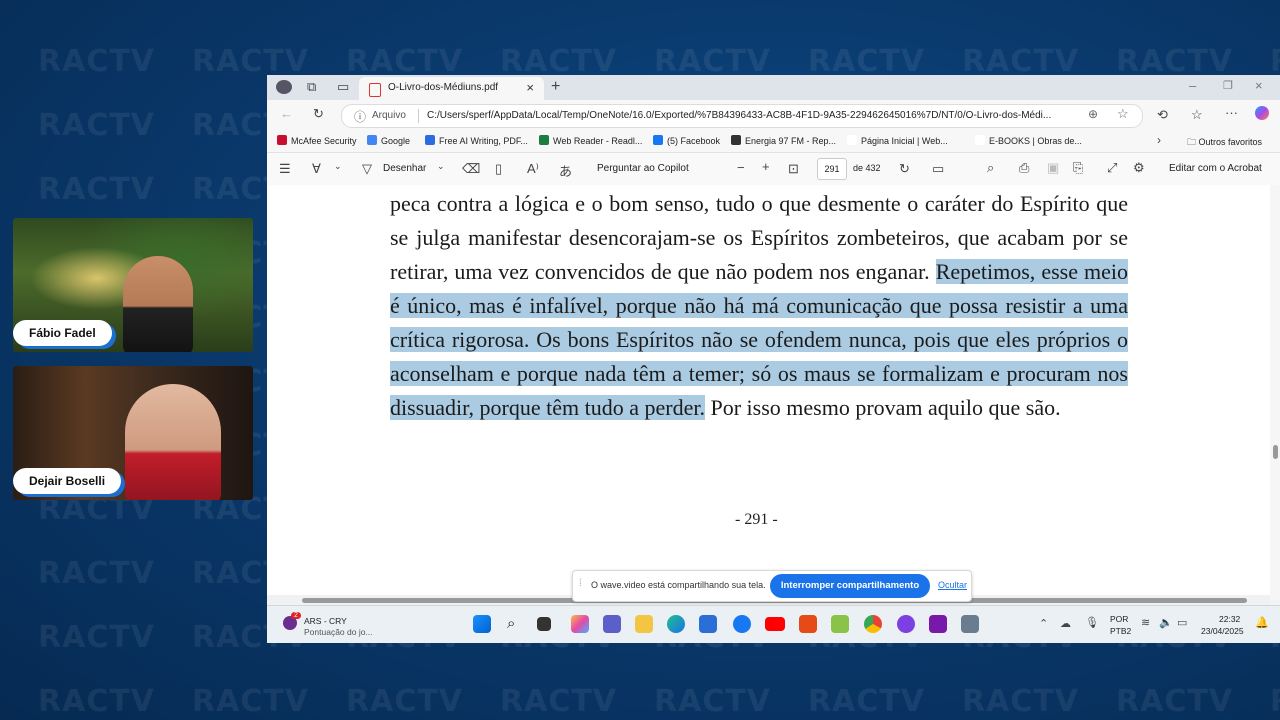  What do you see at coordinates (1182, 622) in the screenshot?
I see `battery-icon: ▭` at bounding box center [1182, 622].